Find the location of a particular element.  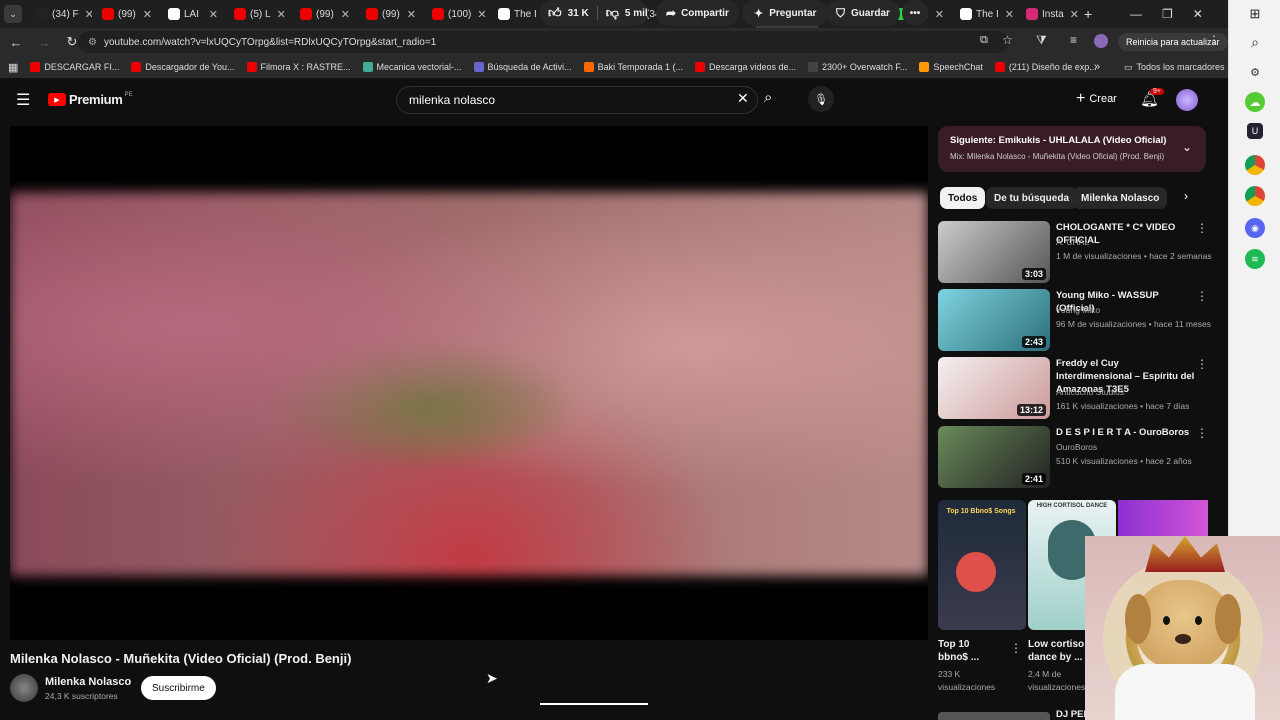

windows-icon: ⊞ is located at coordinates (1255, 14).